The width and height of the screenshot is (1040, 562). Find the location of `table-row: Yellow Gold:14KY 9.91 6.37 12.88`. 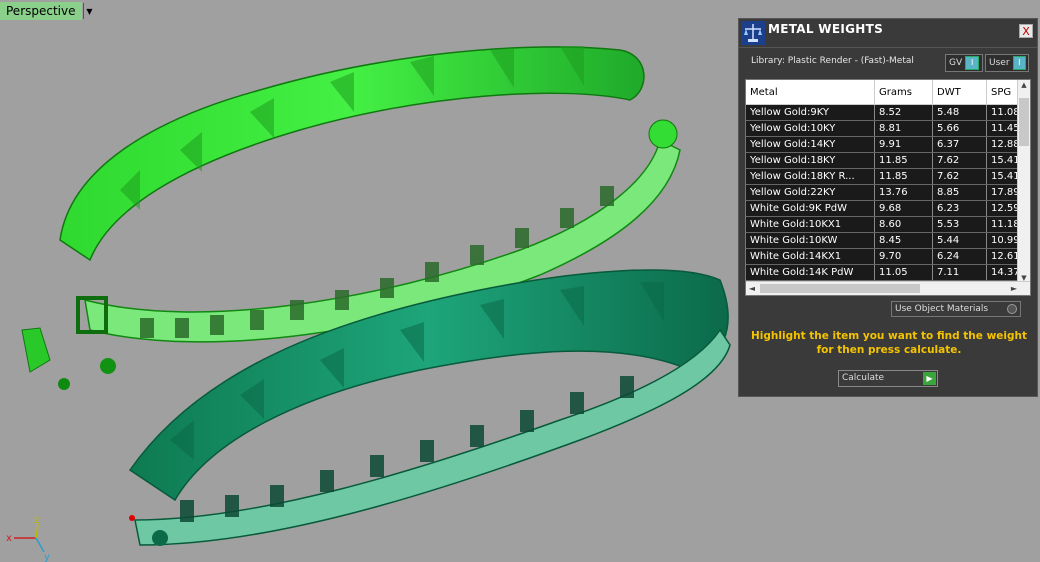

table-row: Yellow Gold:14KY 9.91 6.37 12.88 is located at coordinates (886, 144).